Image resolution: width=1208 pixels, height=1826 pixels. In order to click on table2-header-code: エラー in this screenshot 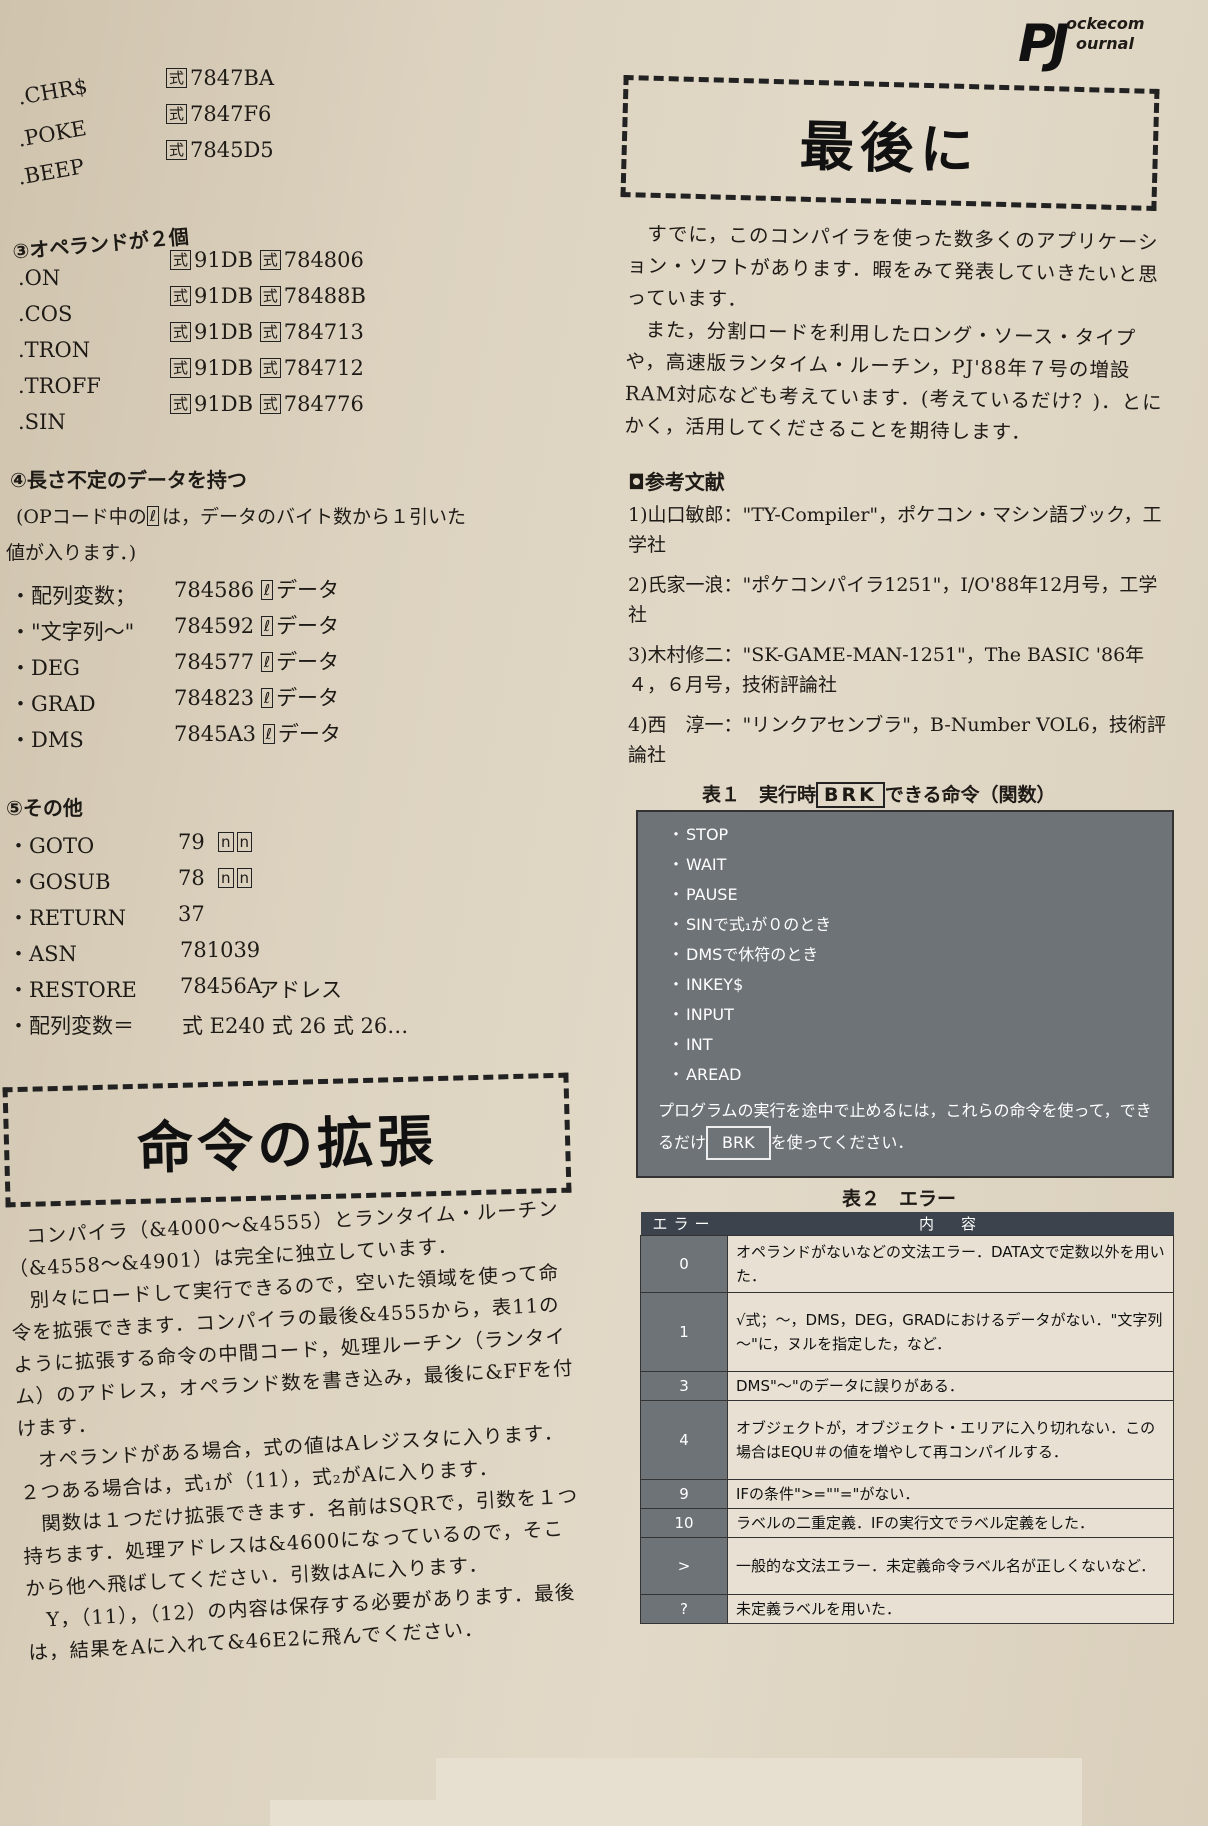, I will do `click(684, 1224)`.